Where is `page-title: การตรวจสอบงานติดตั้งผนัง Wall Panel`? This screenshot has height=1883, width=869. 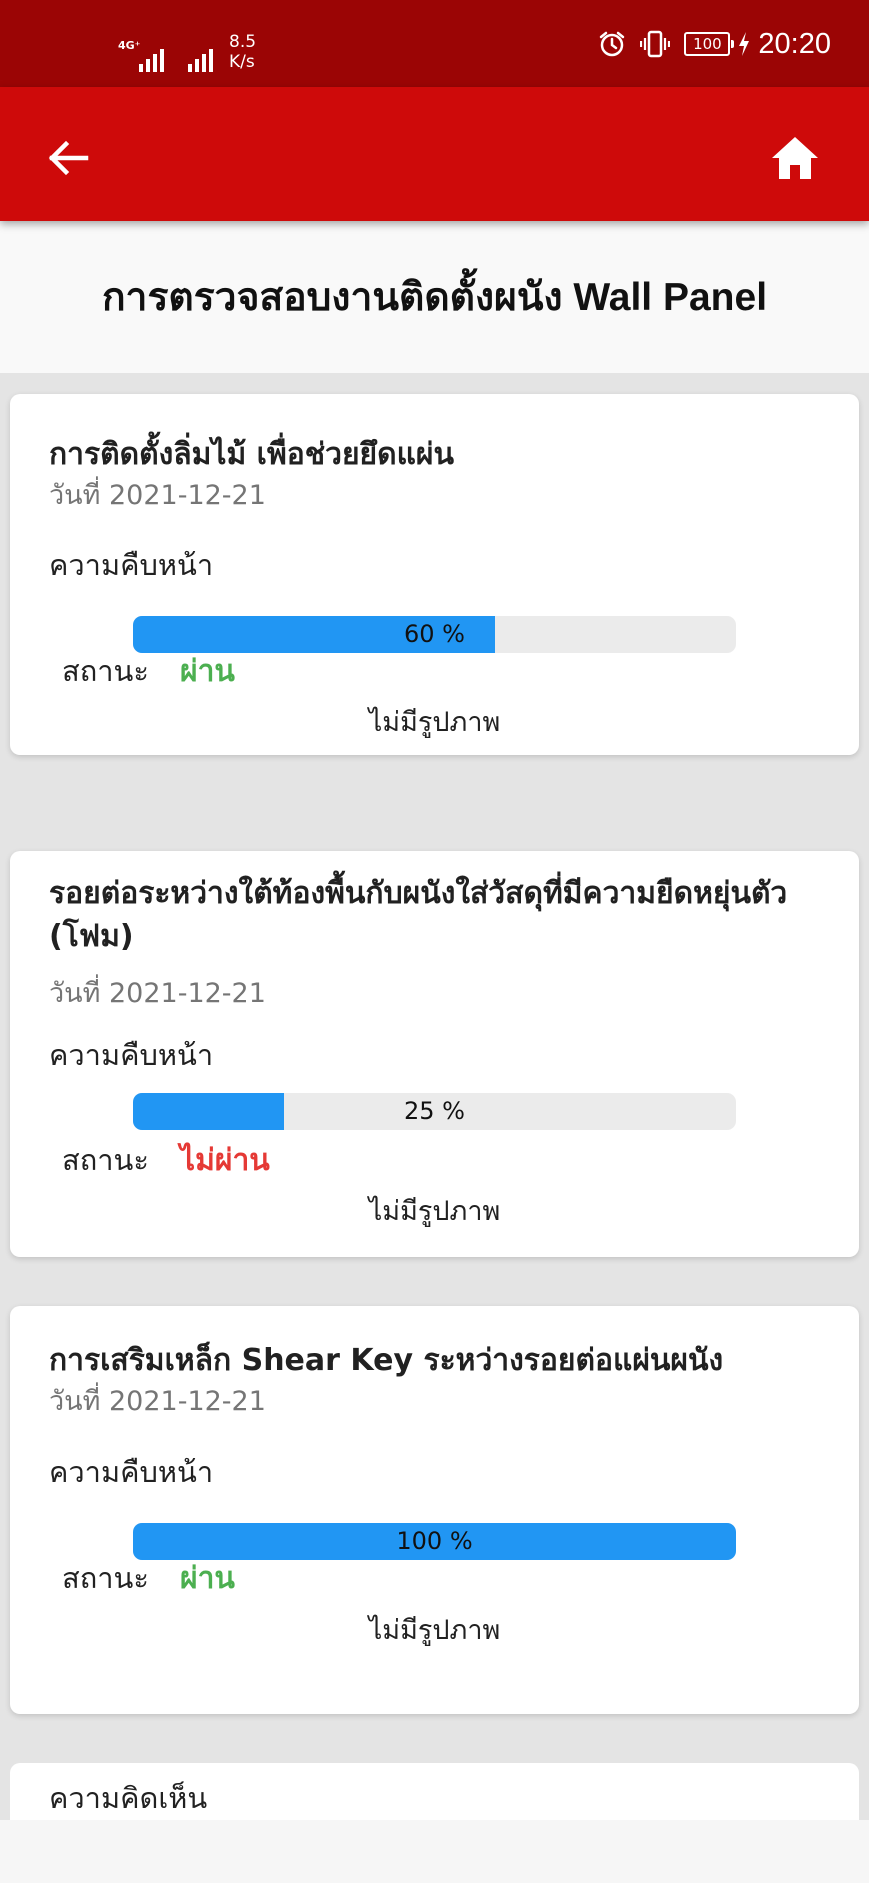
page-title: การตรวจสอบงานติดตั้งผนัง Wall Panel is located at coordinates (434, 297).